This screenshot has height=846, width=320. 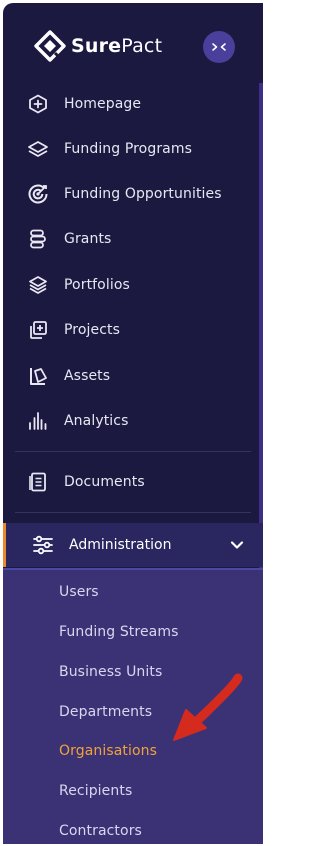 I want to click on nav-item-portfolios: Portfolios, so click(x=78, y=285).